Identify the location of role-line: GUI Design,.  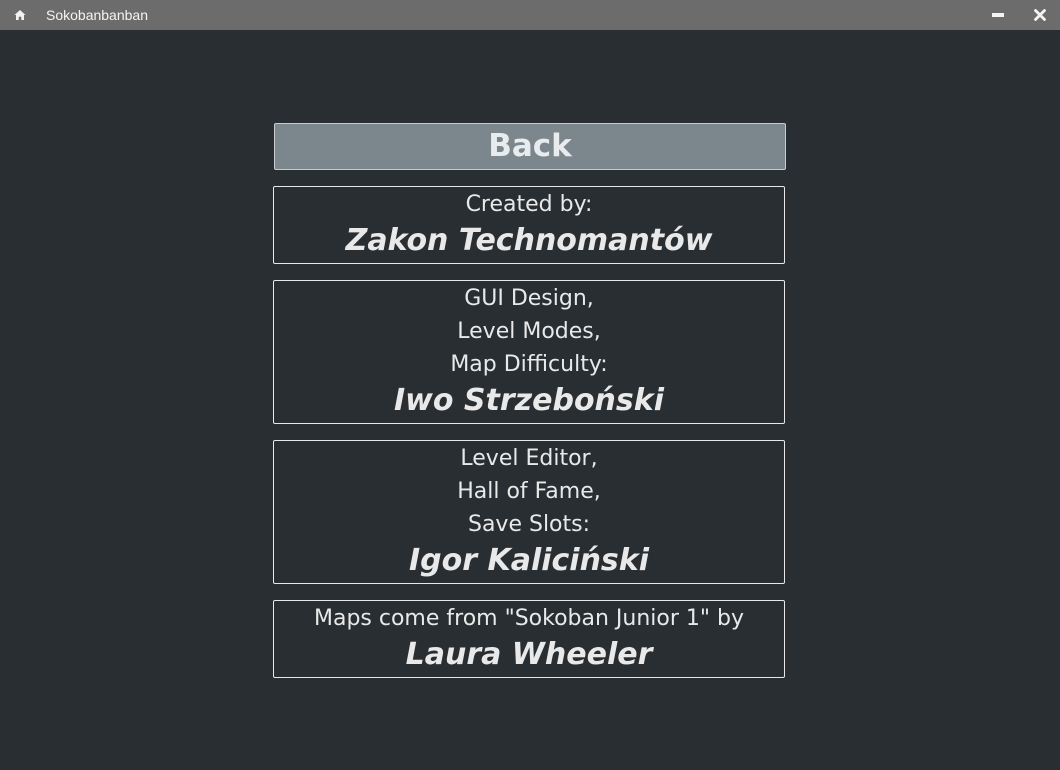
(529, 298).